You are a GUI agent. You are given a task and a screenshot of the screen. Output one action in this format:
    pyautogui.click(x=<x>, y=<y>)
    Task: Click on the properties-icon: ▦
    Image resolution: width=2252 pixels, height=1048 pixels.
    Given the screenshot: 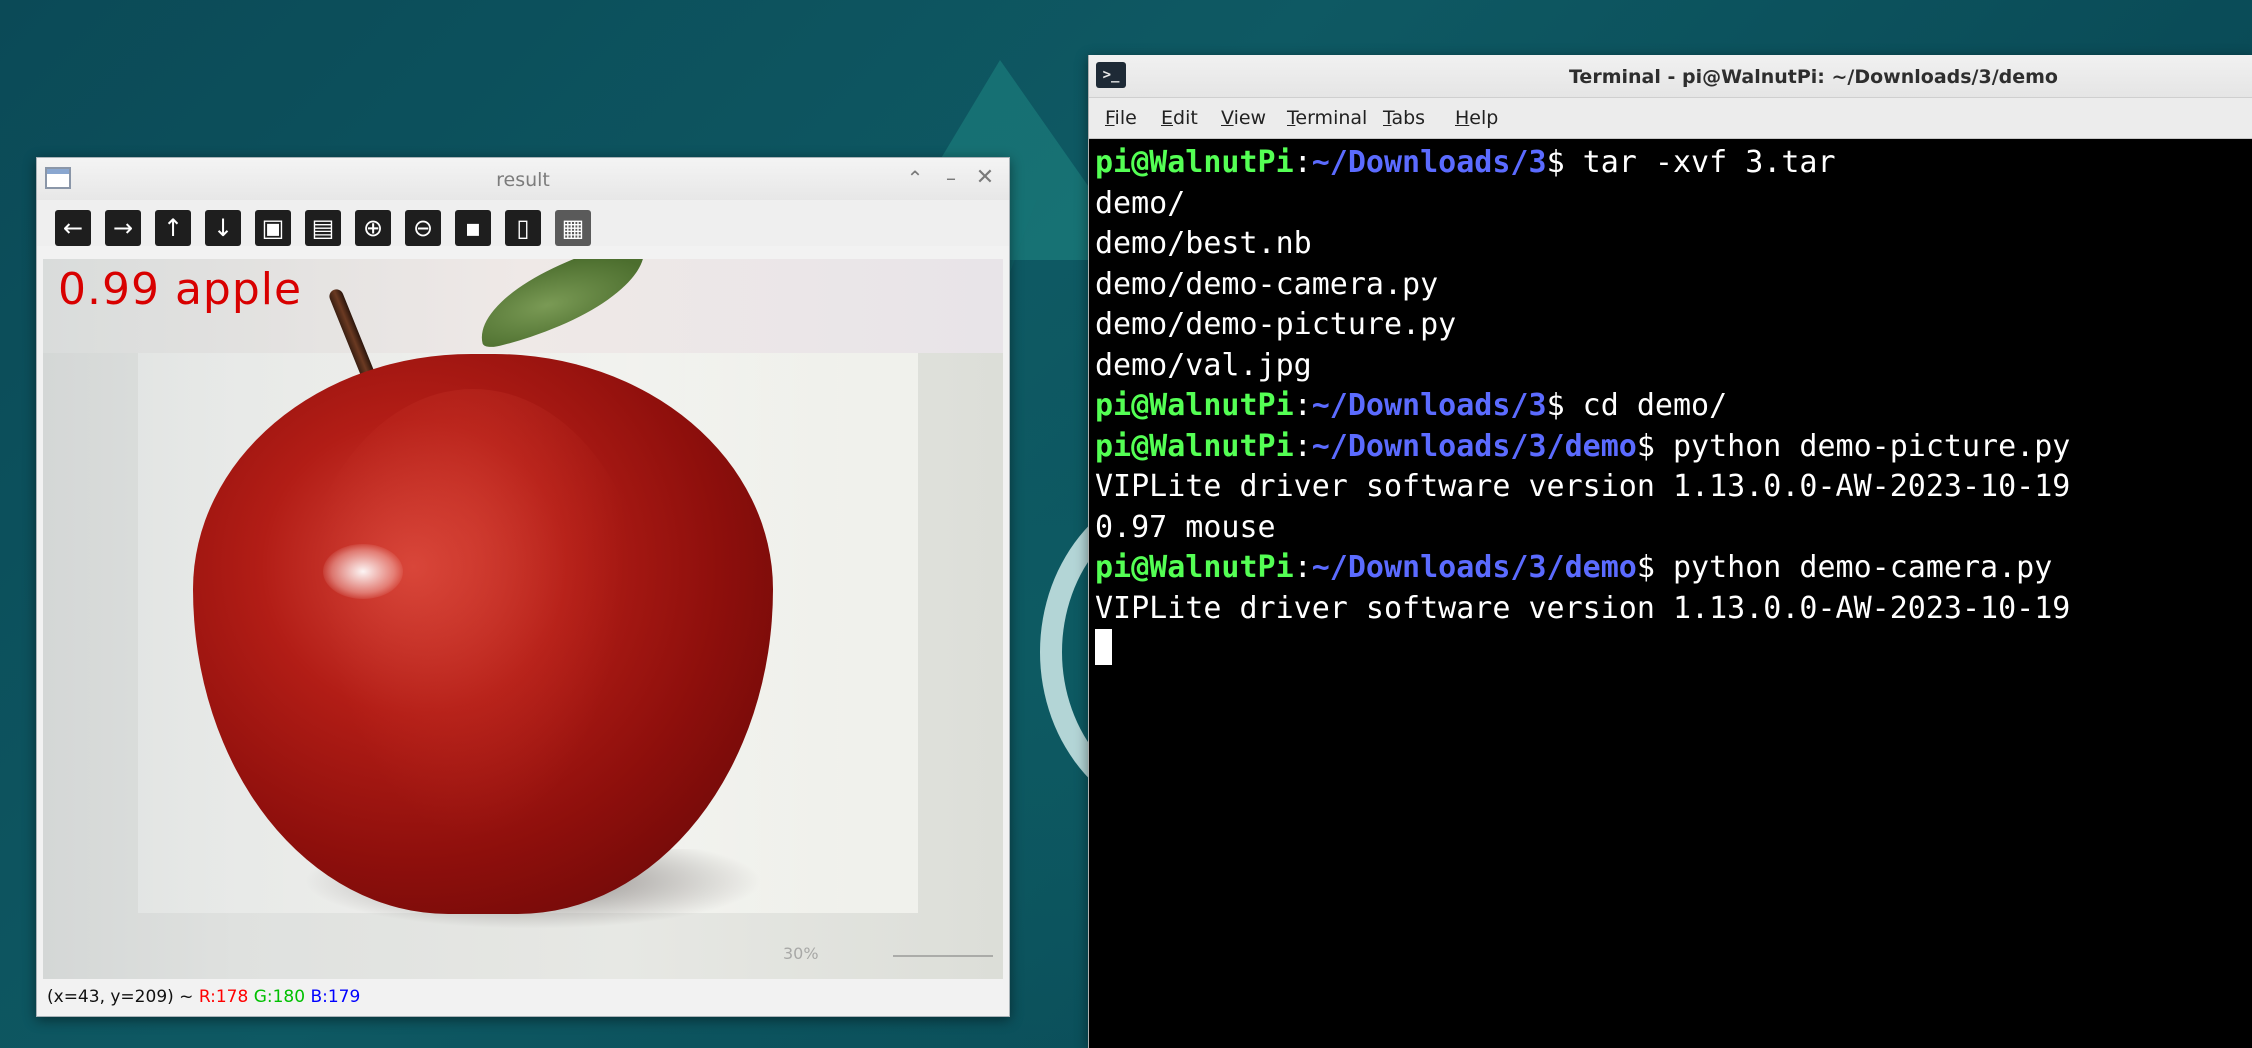 What is the action you would take?
    pyautogui.click(x=573, y=228)
    